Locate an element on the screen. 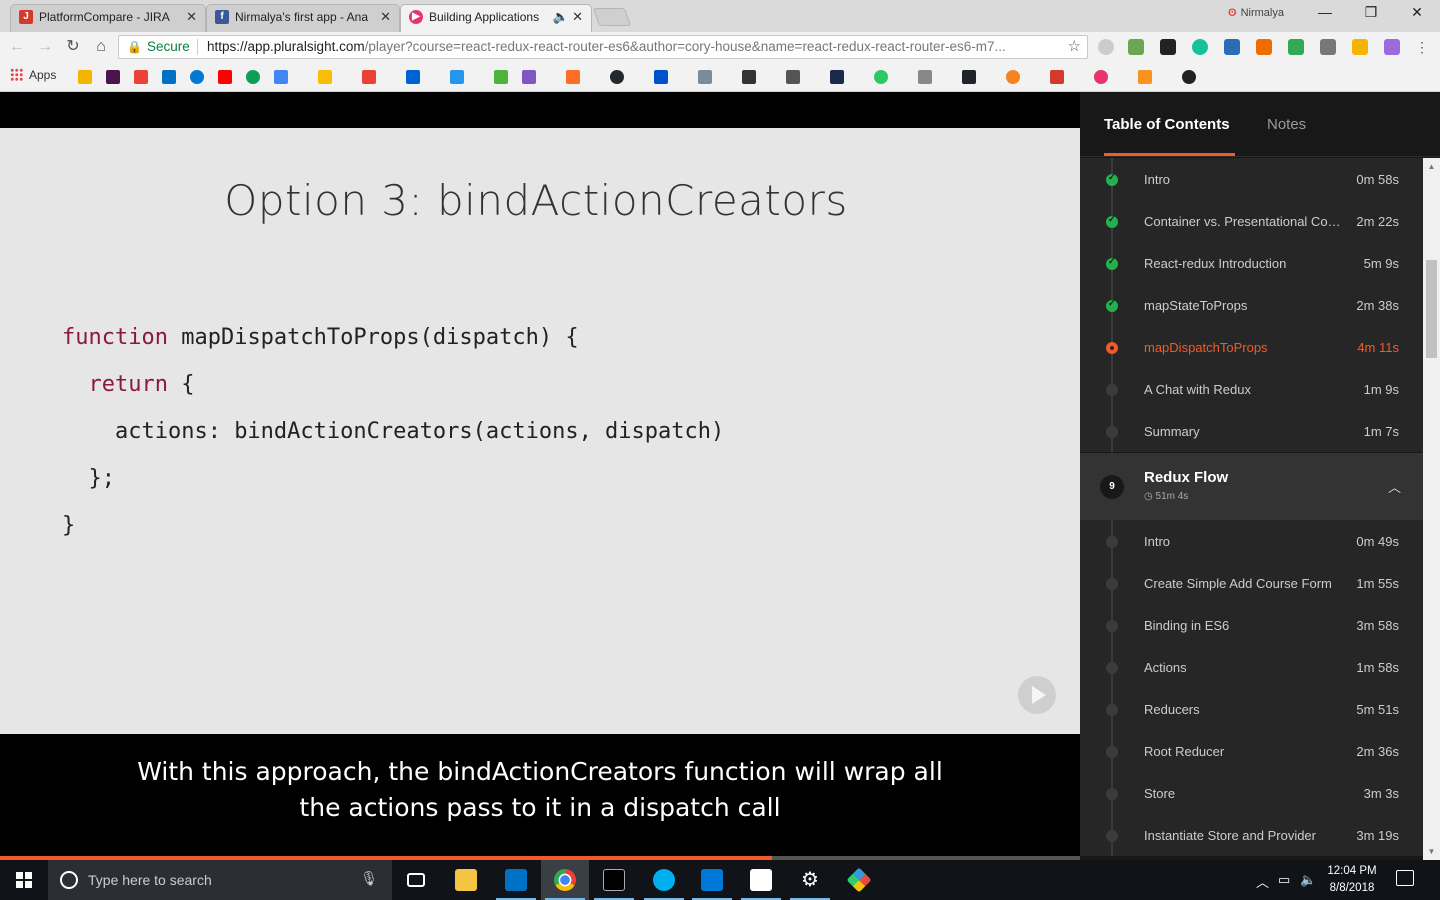 Image resolution: width=1440 pixels, height=900 pixels. onedrive-icon is located at coordinates (197, 77).